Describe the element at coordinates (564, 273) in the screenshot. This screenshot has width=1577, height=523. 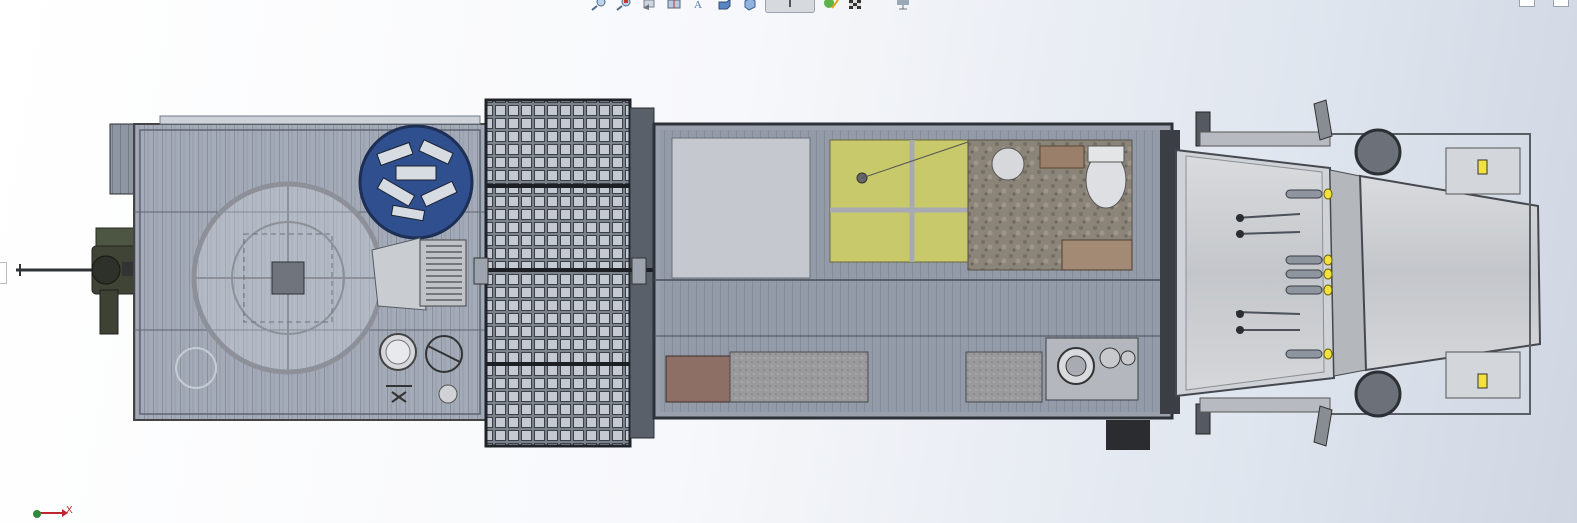
I see `center-grate-platform` at that location.